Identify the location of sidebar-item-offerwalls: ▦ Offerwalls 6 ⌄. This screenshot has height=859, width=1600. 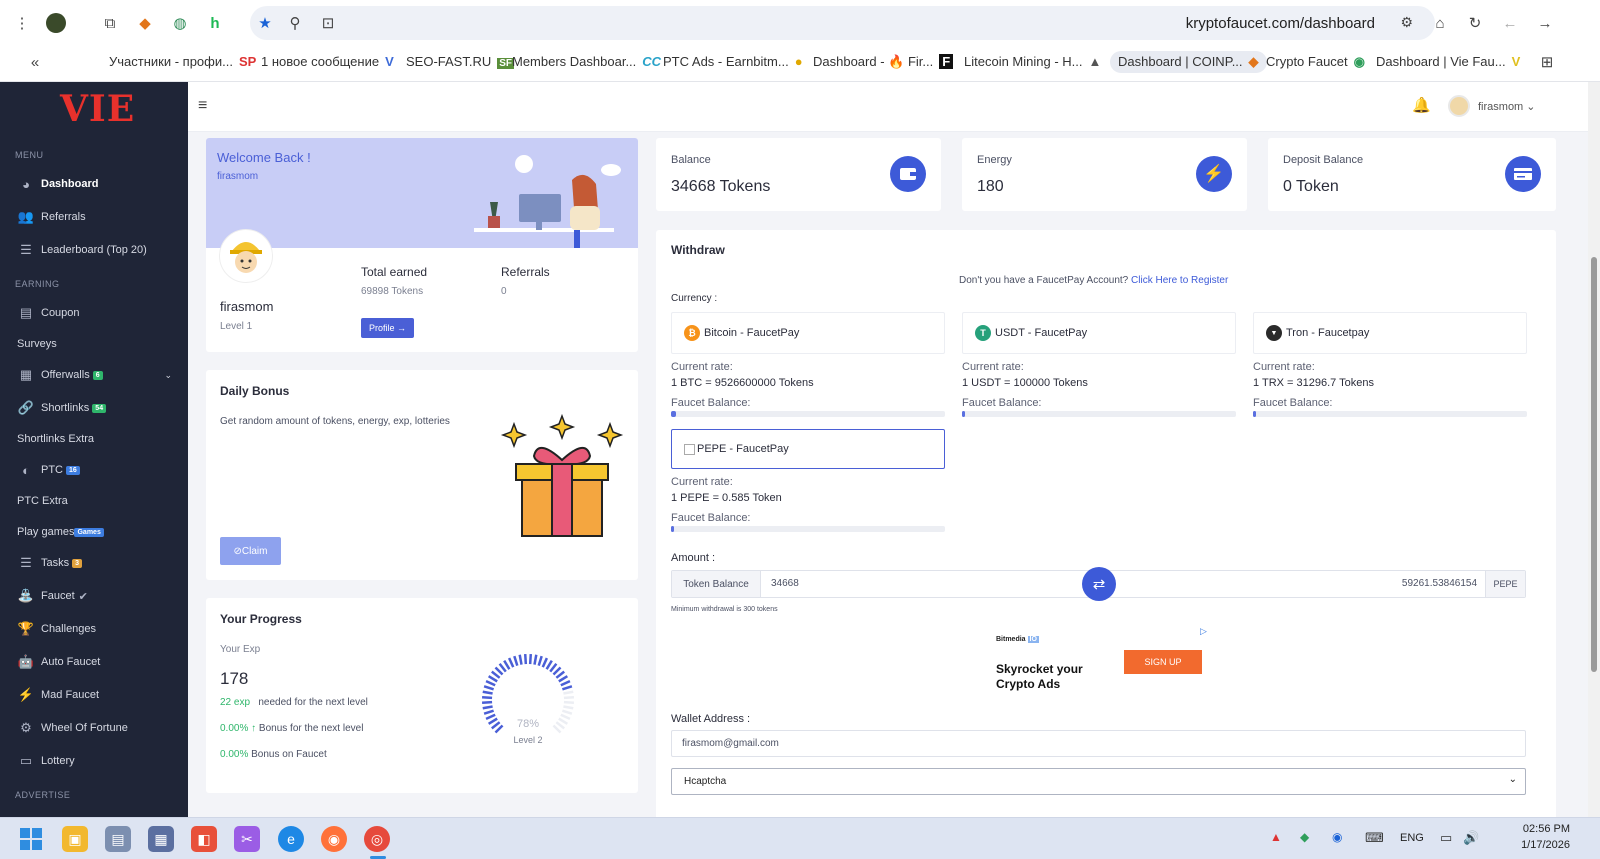
(94, 375).